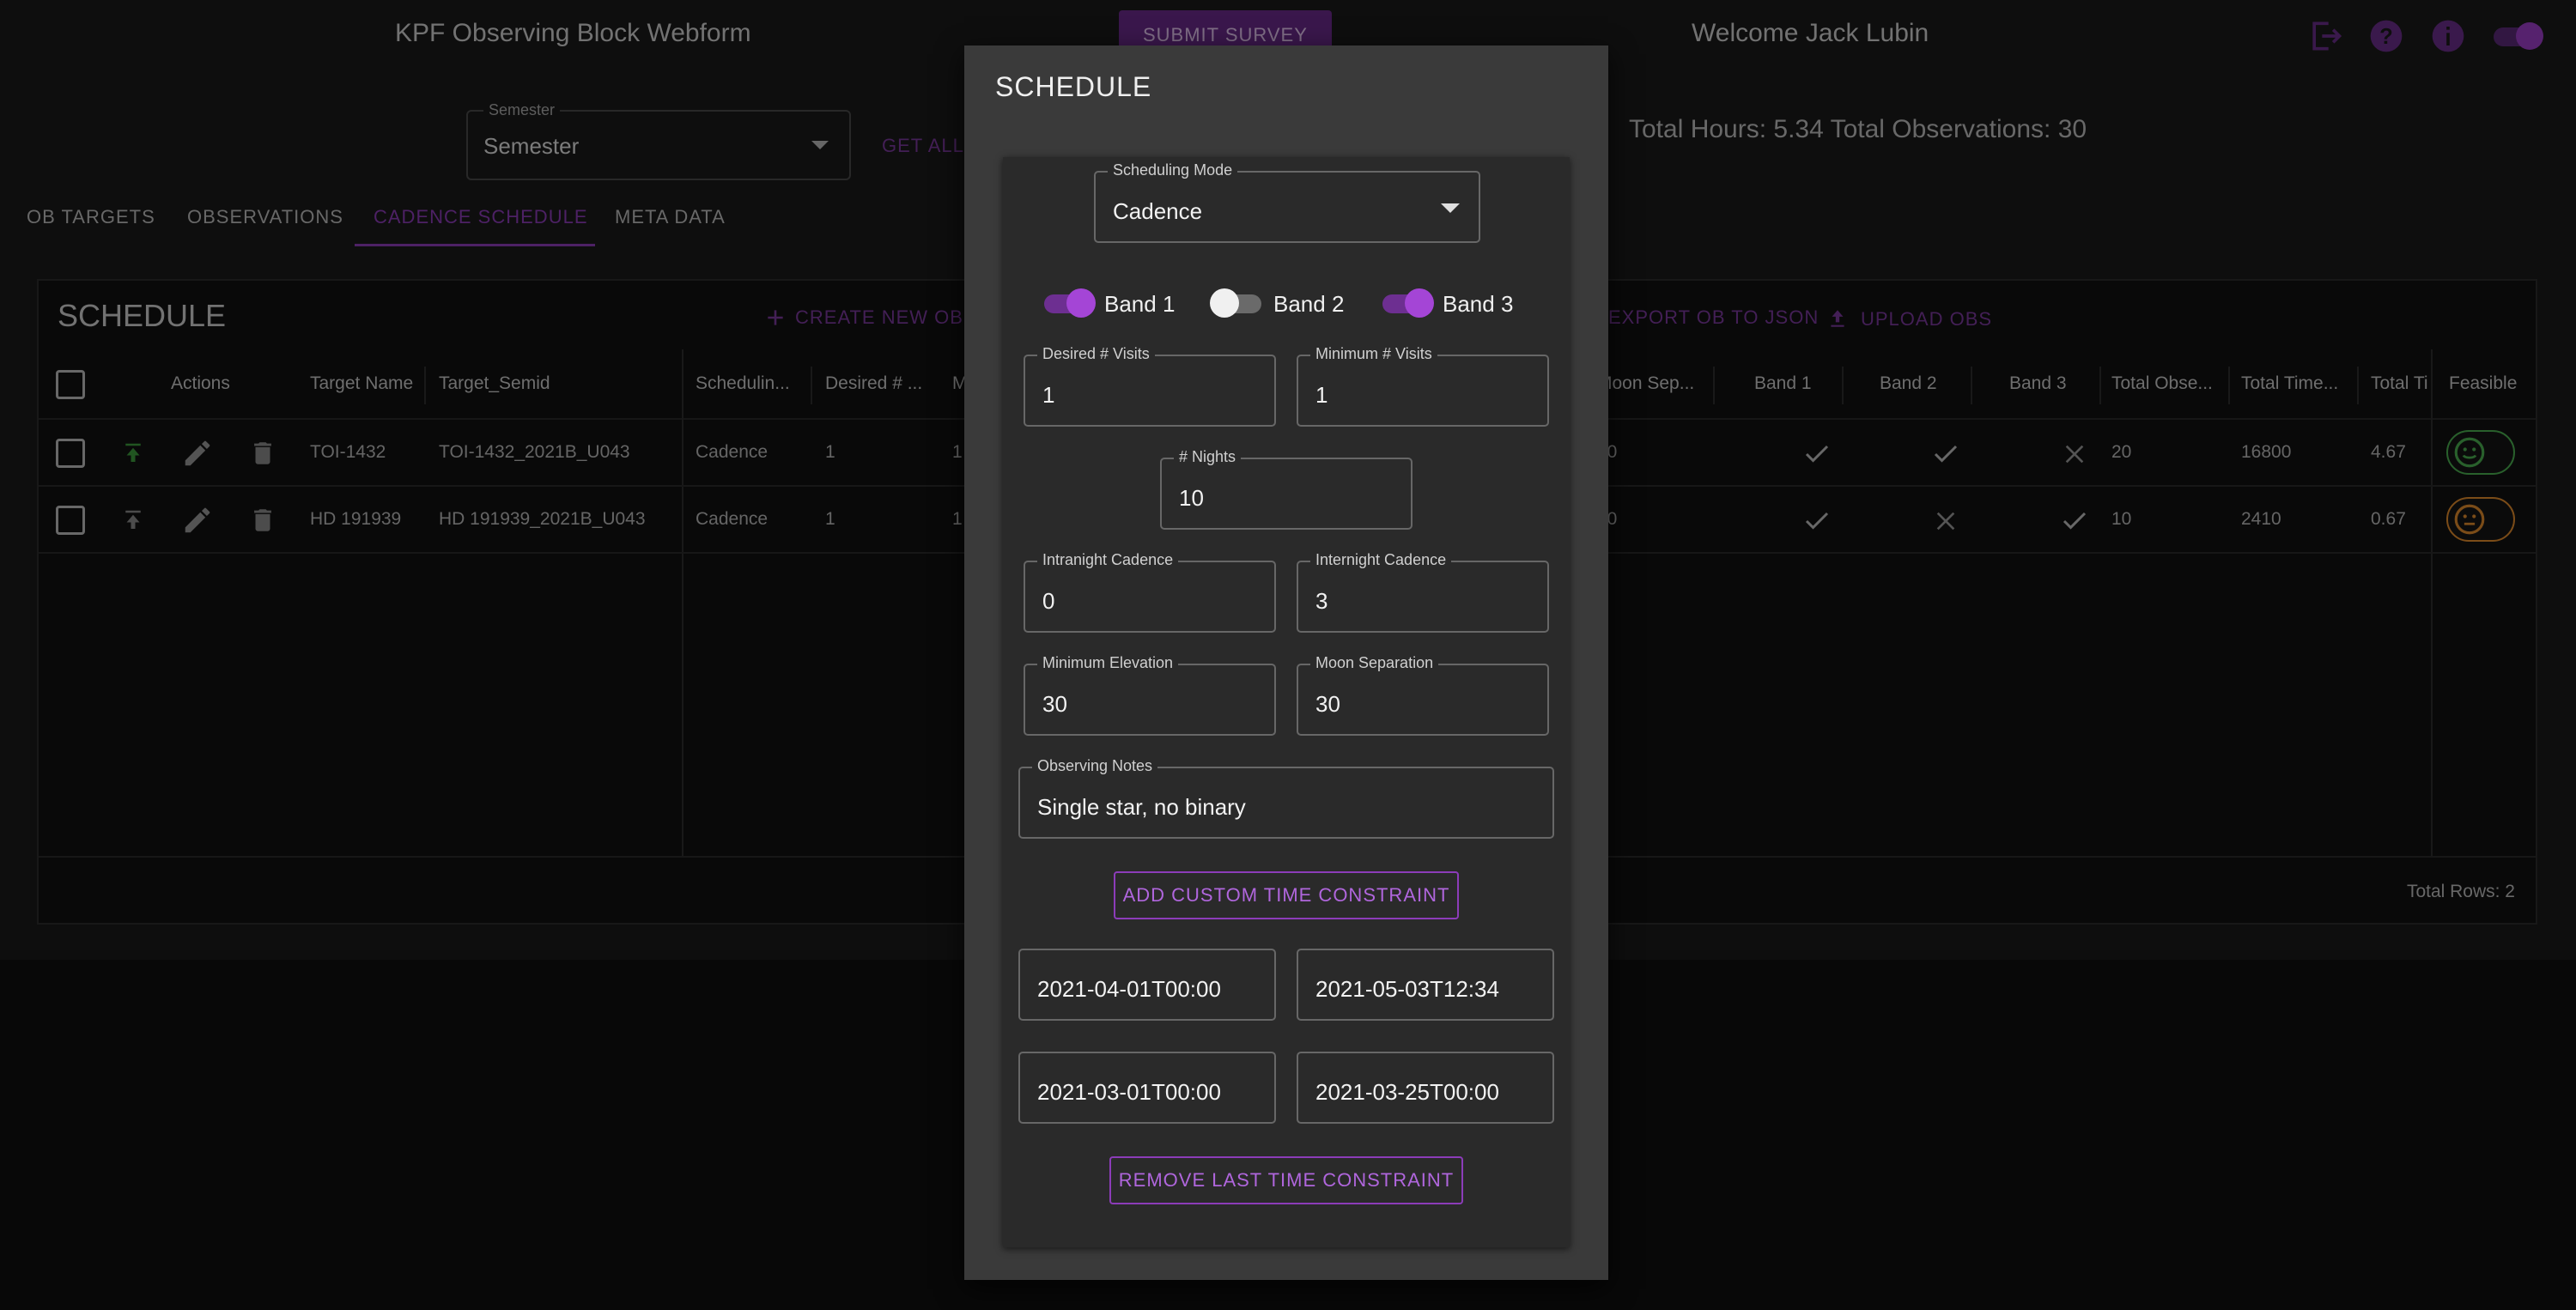  Describe the element at coordinates (1129, 989) in the screenshot. I see `constraint-start-value: 2021-04-01T00:00` at that location.